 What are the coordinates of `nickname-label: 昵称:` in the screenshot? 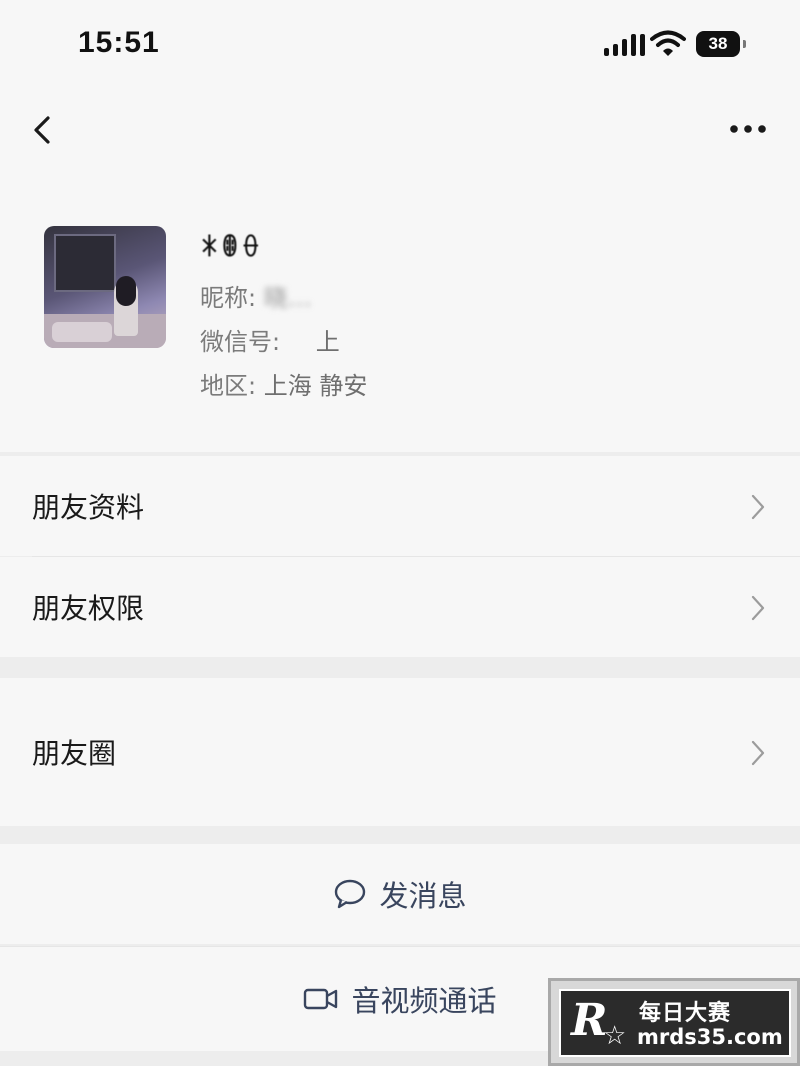 It's located at (228, 298).